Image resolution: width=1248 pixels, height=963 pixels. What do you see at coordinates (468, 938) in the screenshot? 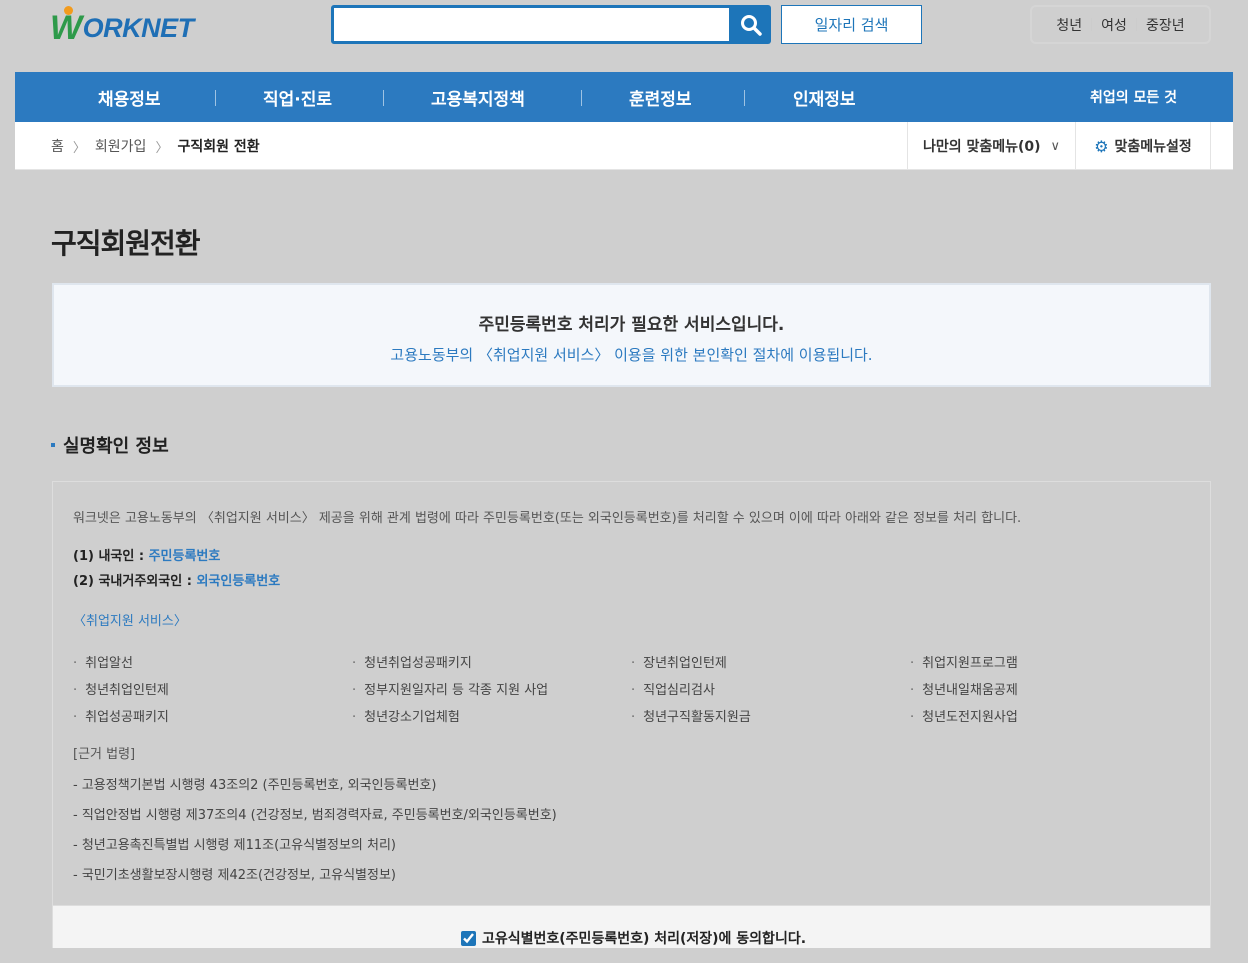
I see `agree-checkbox` at bounding box center [468, 938].